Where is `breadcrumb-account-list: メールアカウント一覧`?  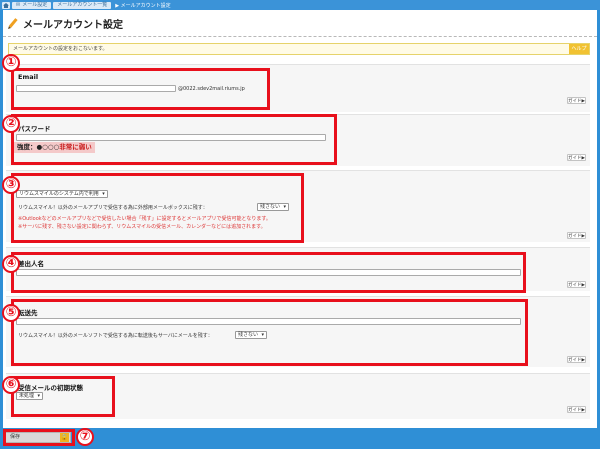 breadcrumb-account-list: メールアカウント一覧 is located at coordinates (82, 5).